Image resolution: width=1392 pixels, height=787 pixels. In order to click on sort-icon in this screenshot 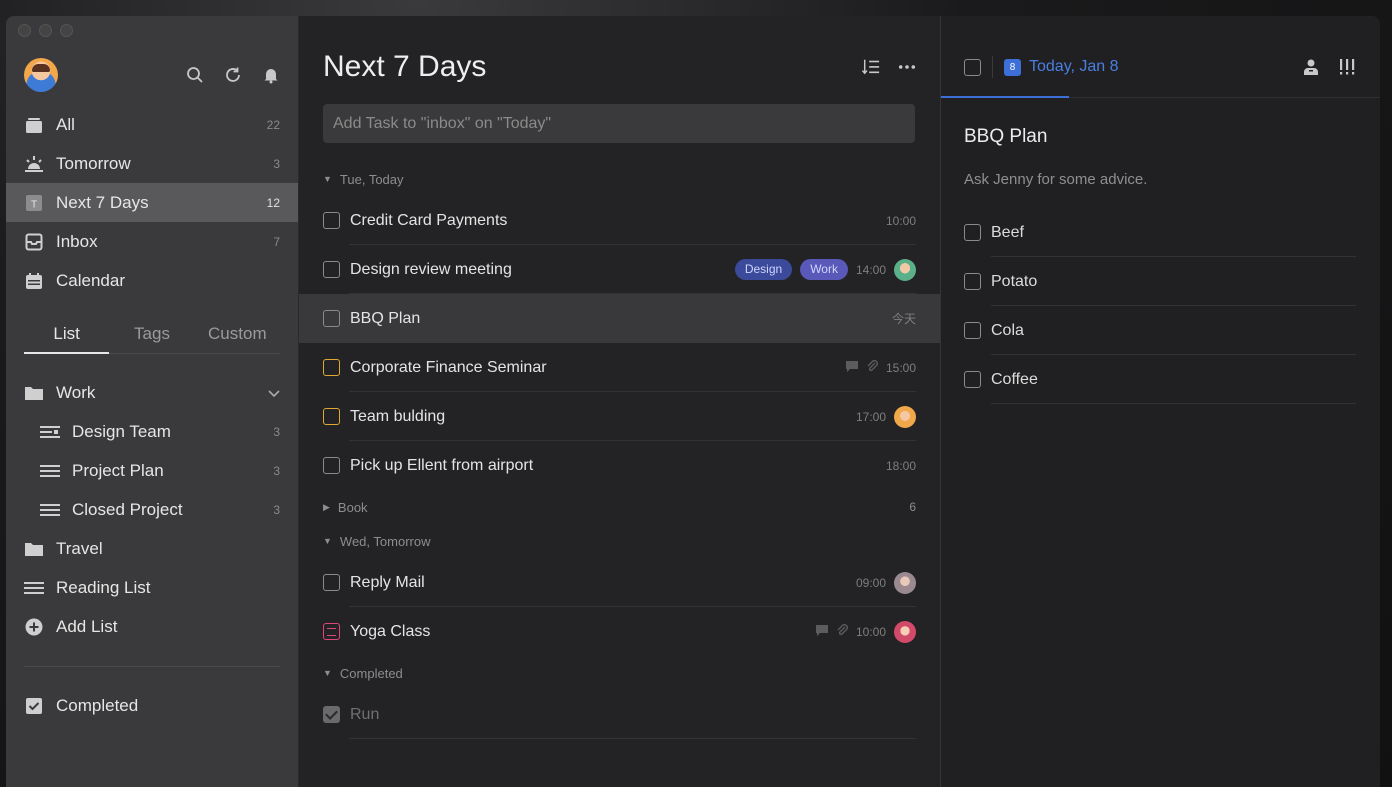, I will do `click(871, 67)`.